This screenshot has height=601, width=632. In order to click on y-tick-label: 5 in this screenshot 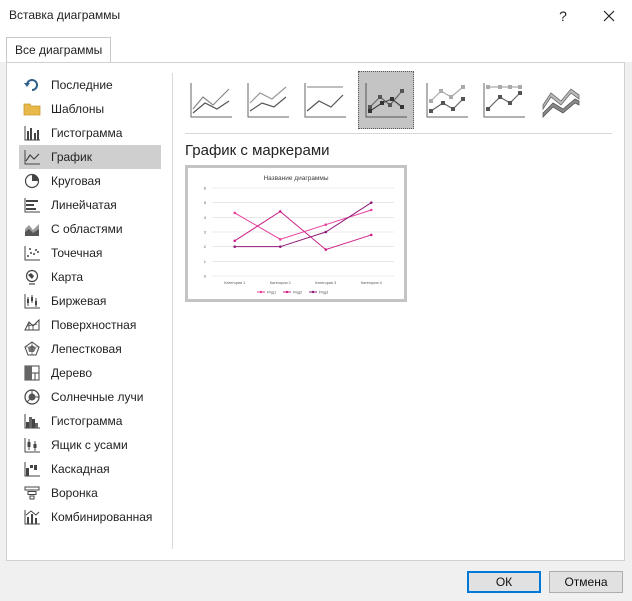, I will do `click(205, 202)`.